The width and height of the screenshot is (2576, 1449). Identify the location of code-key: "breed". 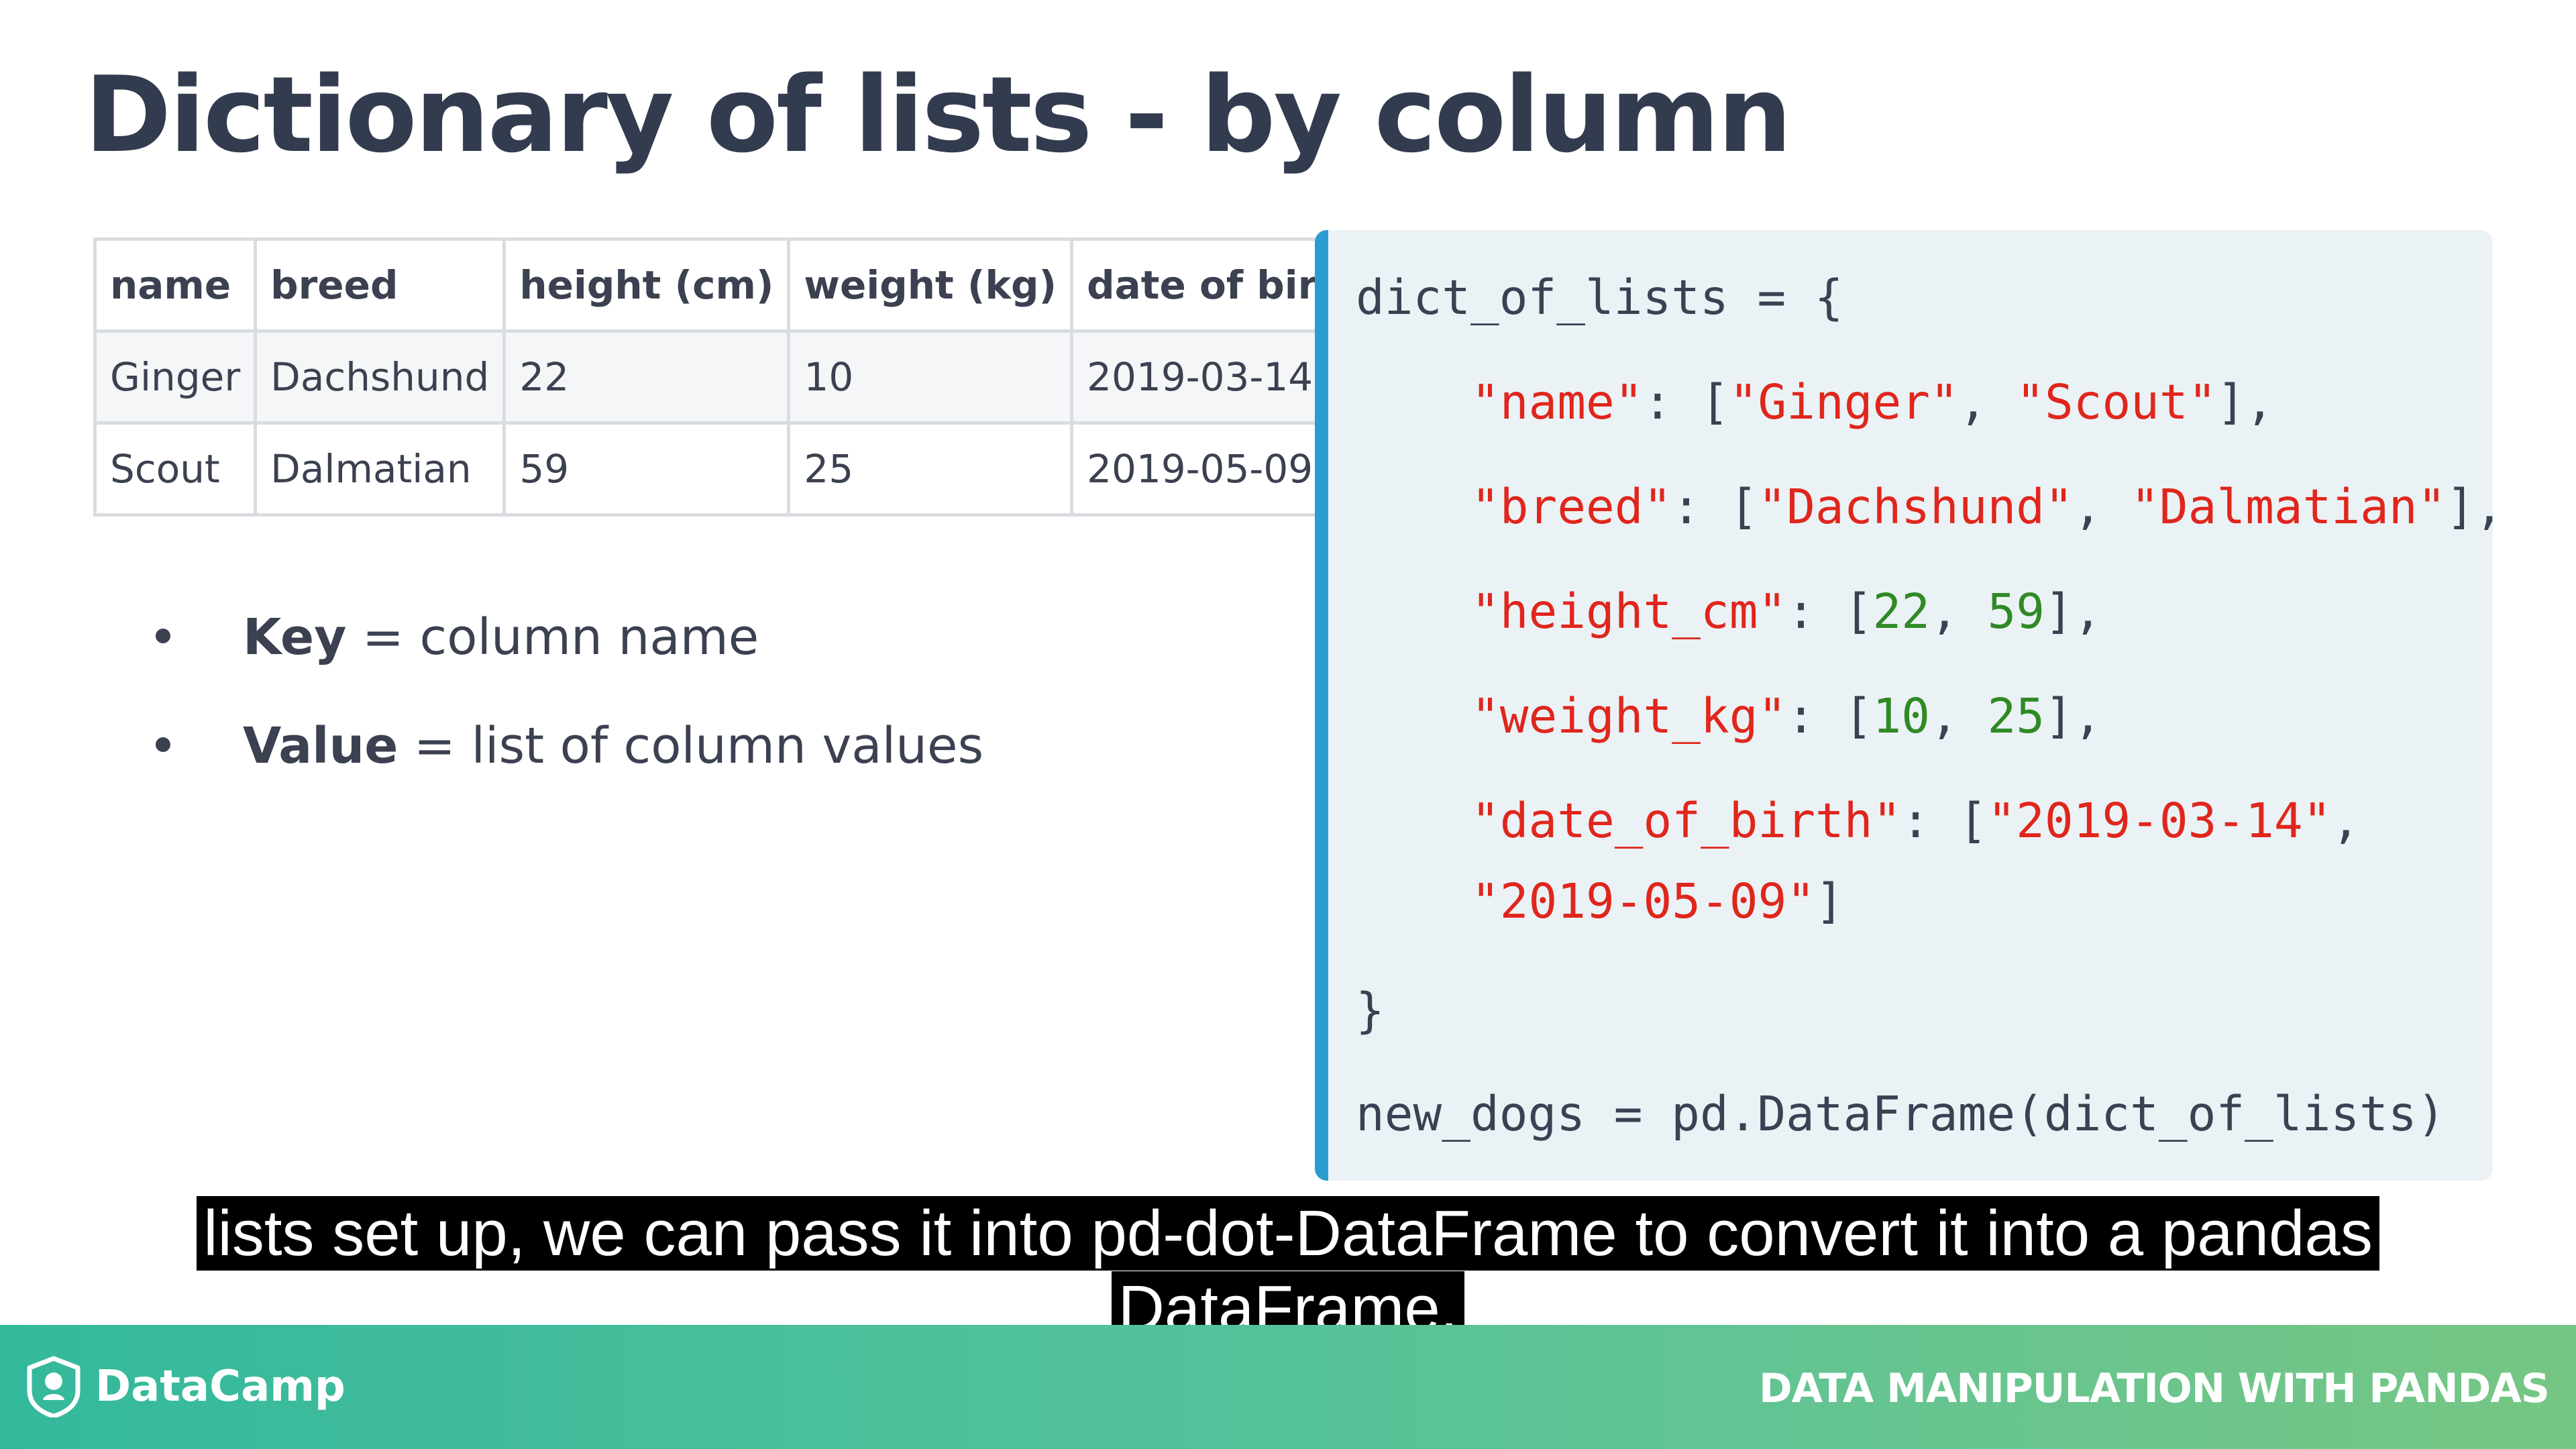
(1571, 507).